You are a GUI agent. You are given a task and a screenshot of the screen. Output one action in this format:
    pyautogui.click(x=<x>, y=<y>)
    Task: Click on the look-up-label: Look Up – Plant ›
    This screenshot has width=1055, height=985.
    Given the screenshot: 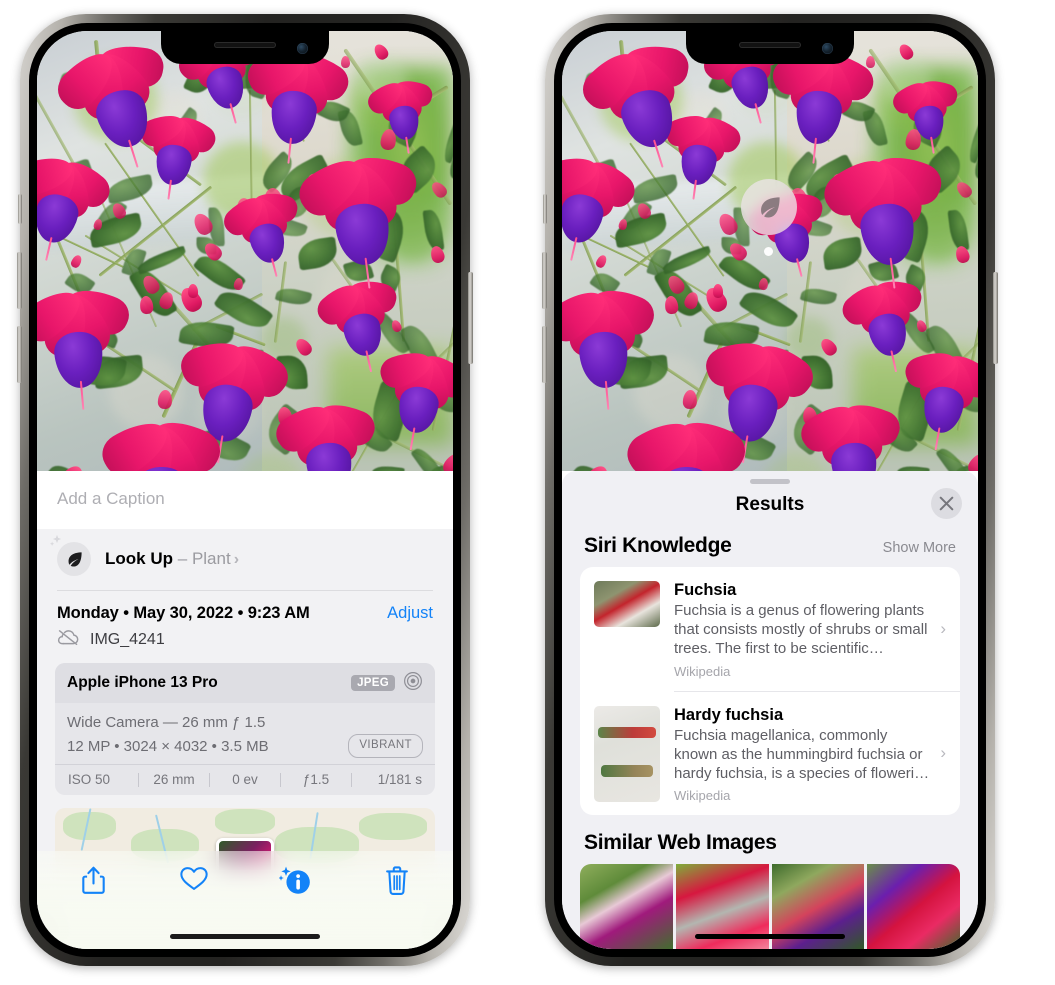 What is the action you would take?
    pyautogui.click(x=172, y=559)
    